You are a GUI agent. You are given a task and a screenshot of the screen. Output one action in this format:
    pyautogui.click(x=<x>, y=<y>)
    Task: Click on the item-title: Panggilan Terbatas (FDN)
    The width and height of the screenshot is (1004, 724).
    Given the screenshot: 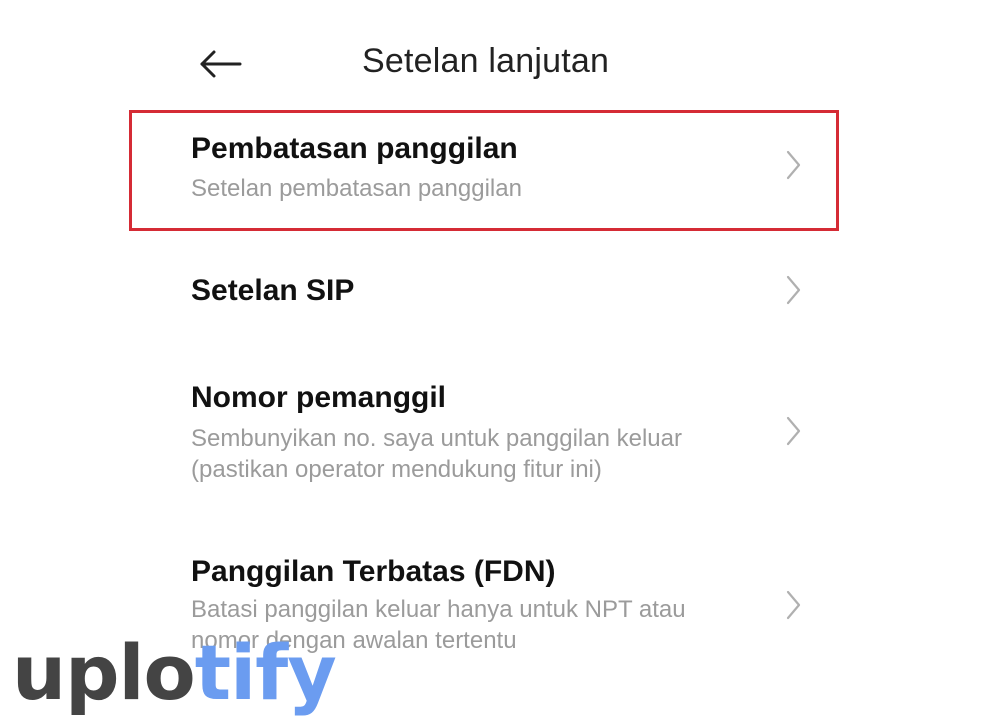 What is the action you would take?
    pyautogui.click(x=373, y=571)
    